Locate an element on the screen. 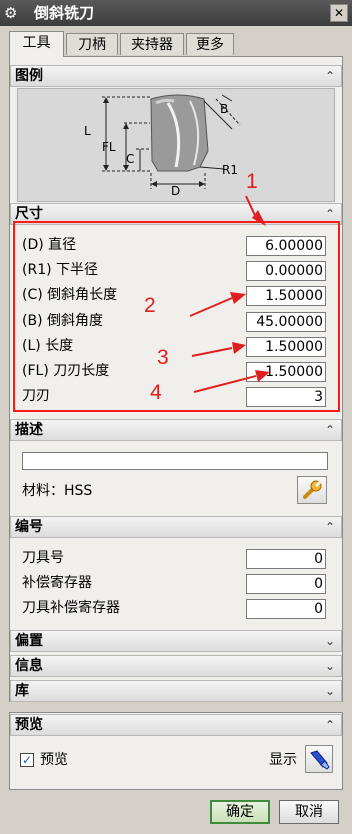 The height and width of the screenshot is (834, 352). diameter-field: 6.00000 is located at coordinates (286, 246).